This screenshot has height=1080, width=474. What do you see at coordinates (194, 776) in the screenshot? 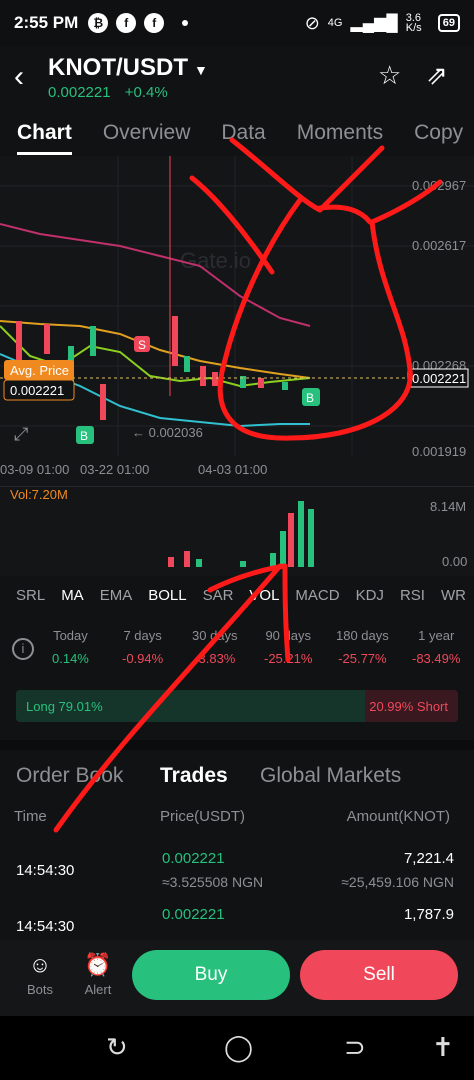
I see `tab-trades: Trades` at bounding box center [194, 776].